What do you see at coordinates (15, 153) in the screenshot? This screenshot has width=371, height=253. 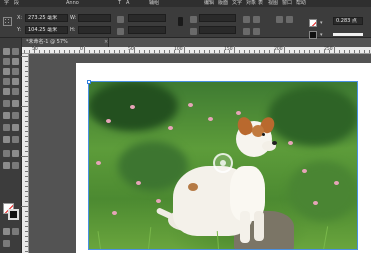 I see `swap-colors-icon` at bounding box center [15, 153].